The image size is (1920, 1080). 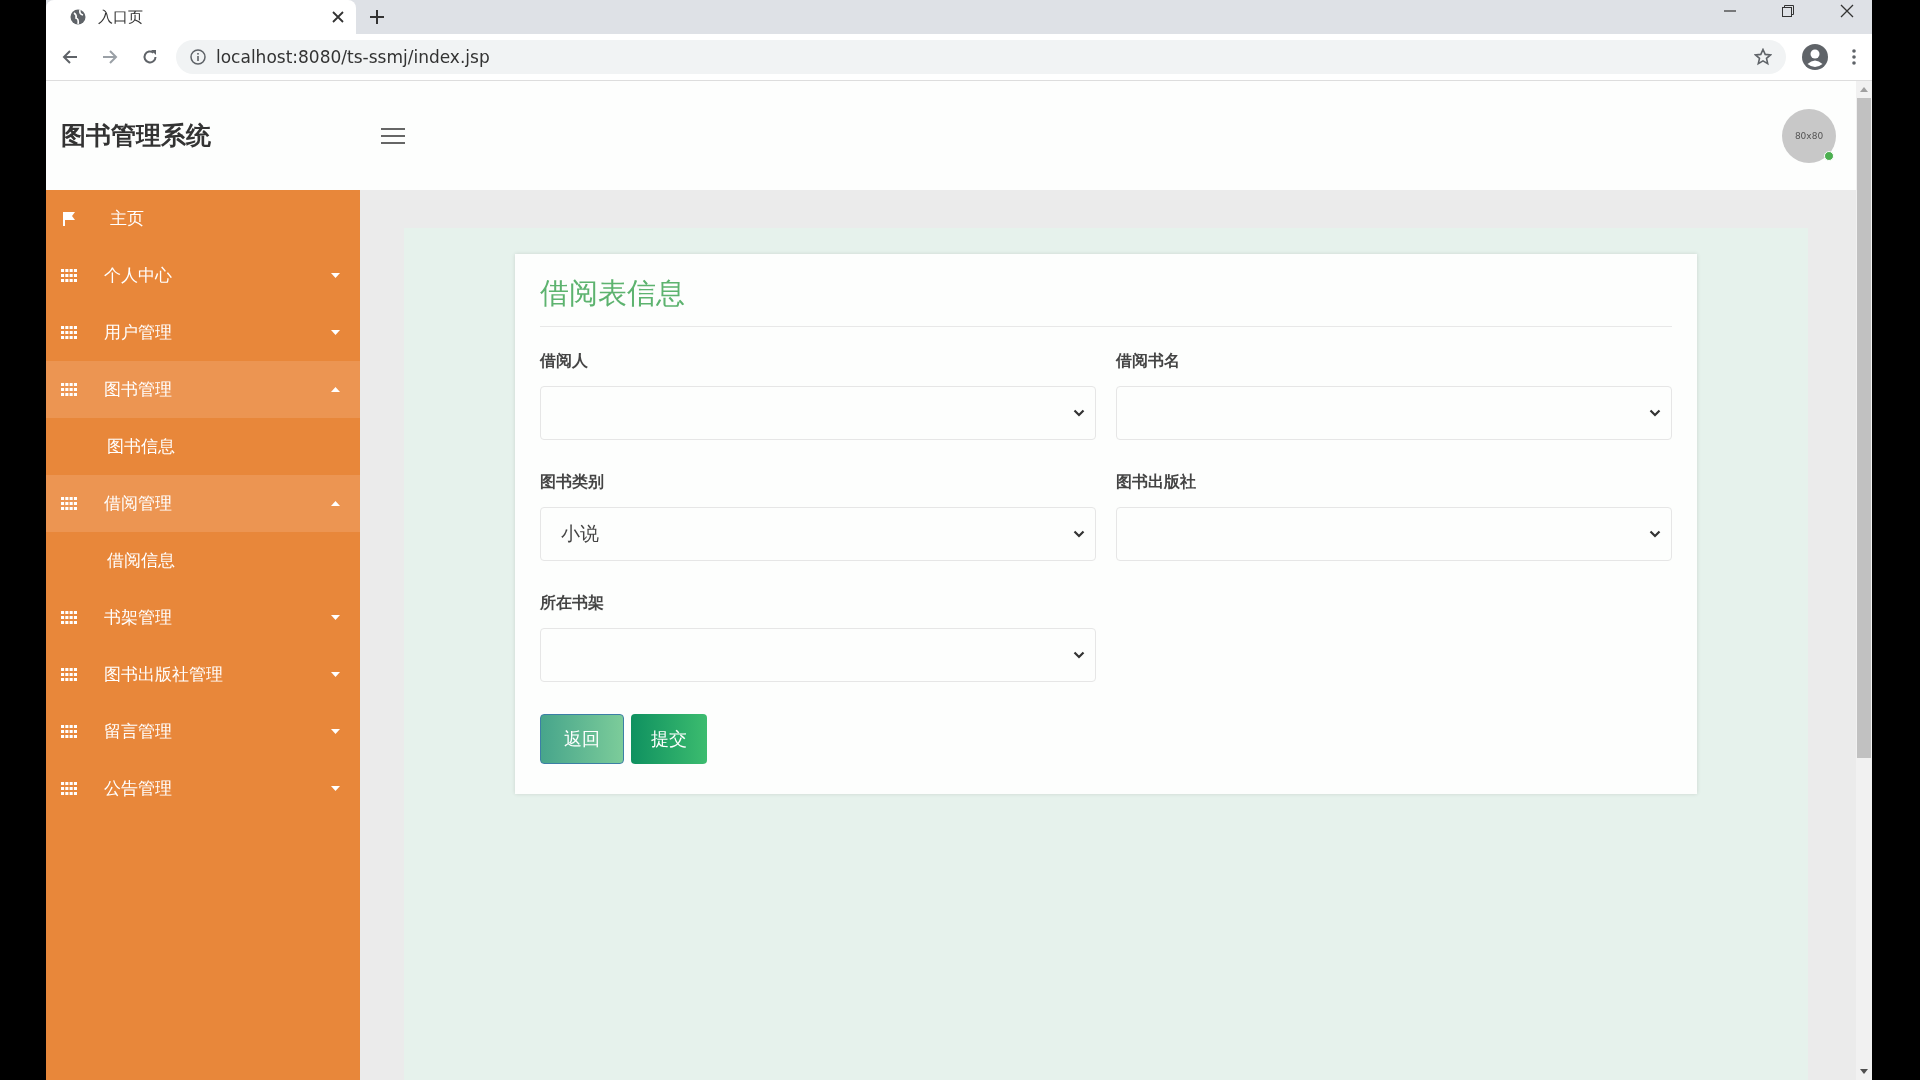 What do you see at coordinates (1864, 89) in the screenshot?
I see `arrow-up-icon` at bounding box center [1864, 89].